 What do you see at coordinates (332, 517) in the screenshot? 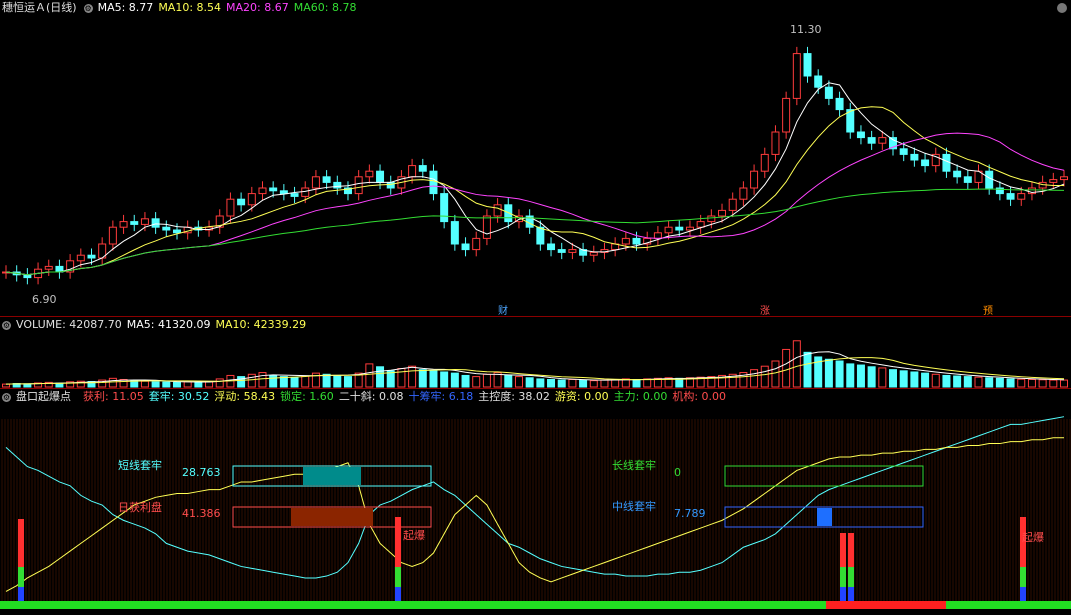
I see `daily-profit-gauge-fill` at bounding box center [332, 517].